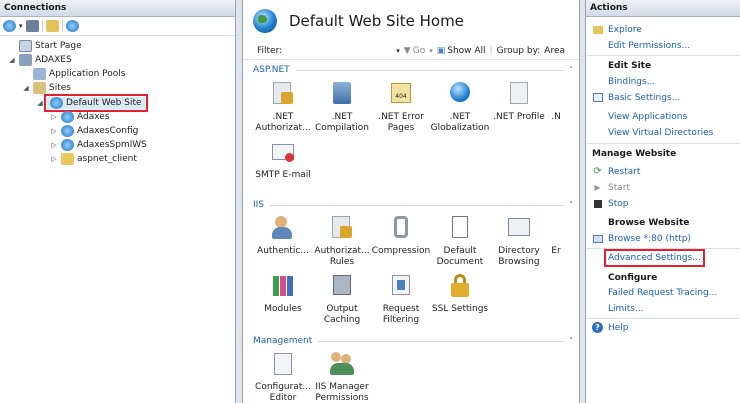 The image size is (740, 403). Describe the element at coordinates (80, 117) in the screenshot. I see `tree-adaxes: ▷ Adaxes` at that location.